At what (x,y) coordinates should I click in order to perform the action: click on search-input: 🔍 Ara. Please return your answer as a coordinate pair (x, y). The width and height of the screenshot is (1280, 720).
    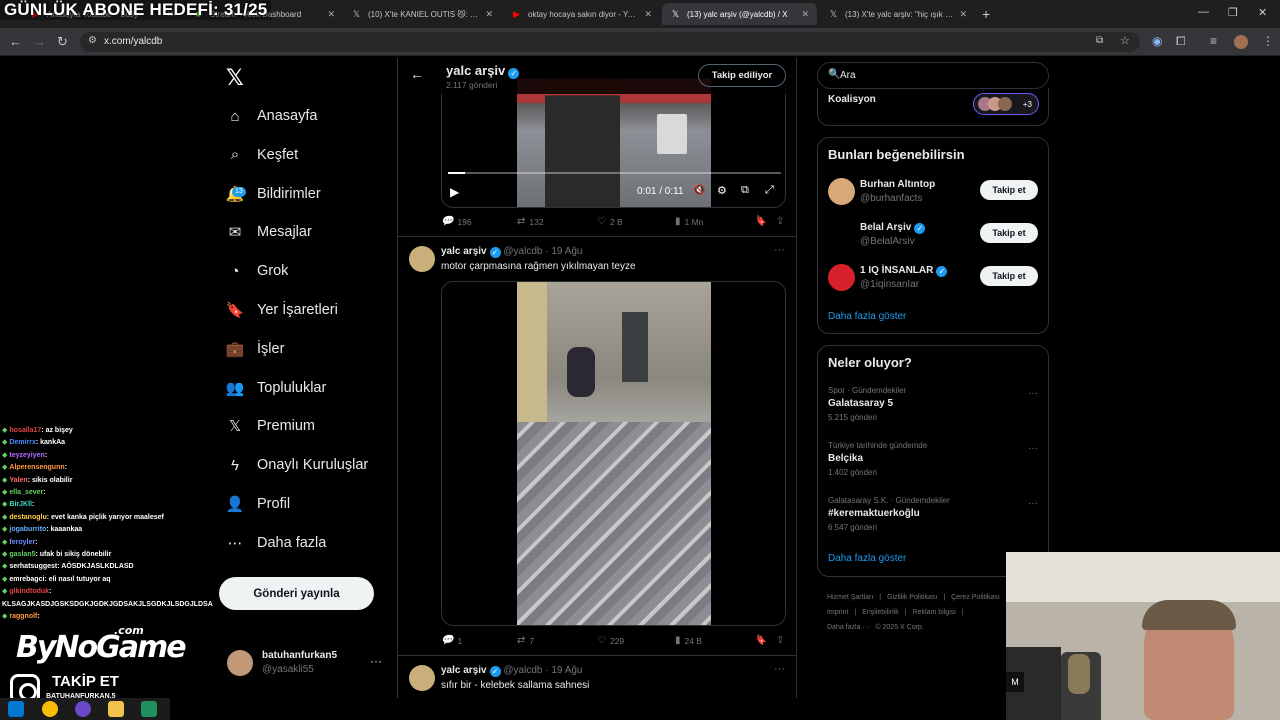
    Looking at the image, I should click on (933, 75).